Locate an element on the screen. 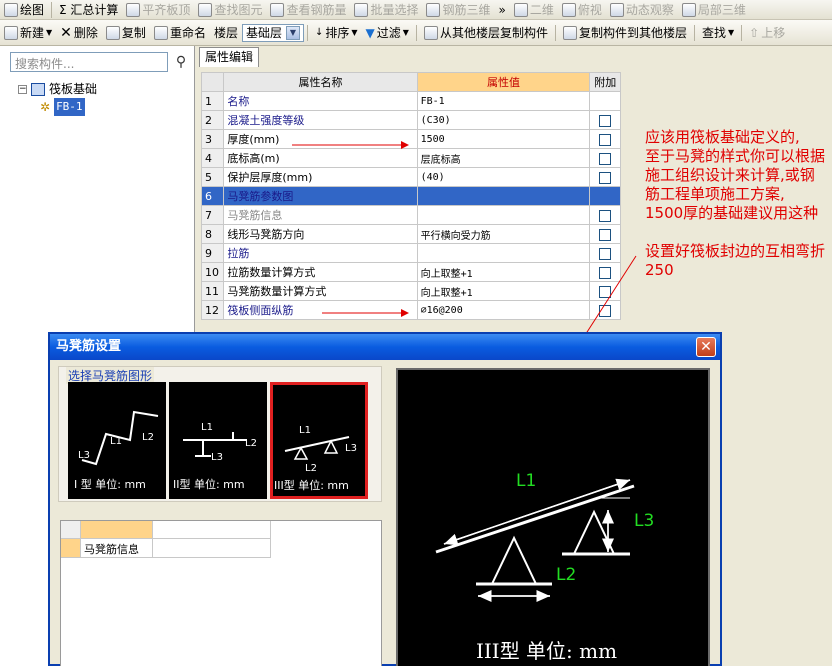 This screenshot has width=832, height=666. type2-drawing: L1 L2 L3 II型 单位: mm is located at coordinates (215, 456).